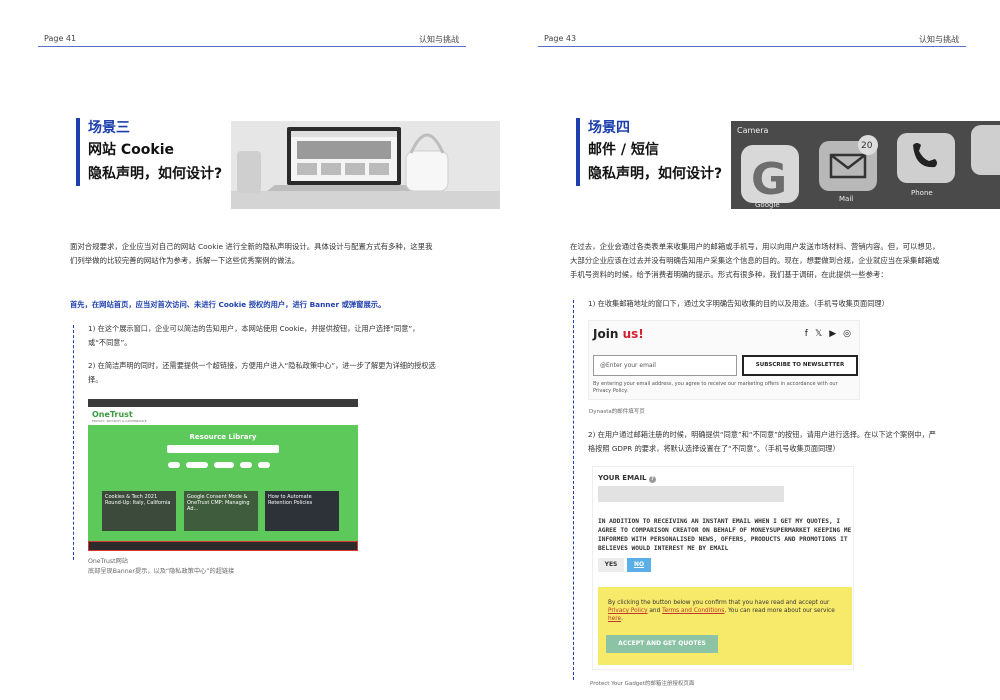  What do you see at coordinates (622, 478) in the screenshot?
I see `email-label-text: YOUR EMAIL` at bounding box center [622, 478].